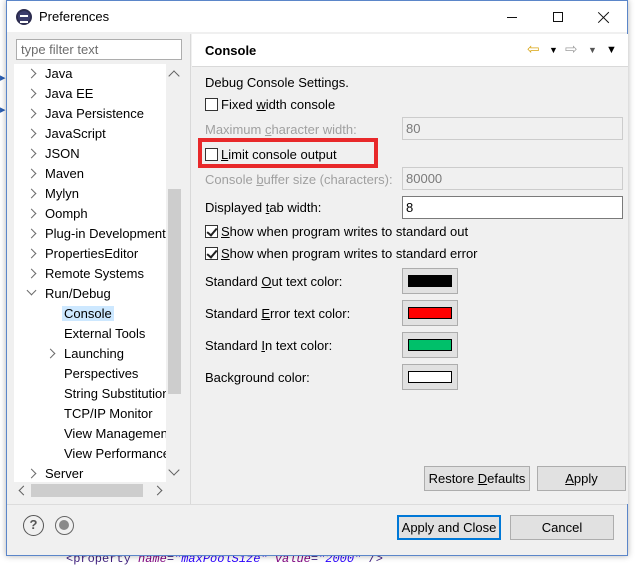 This screenshot has width=635, height=566. I want to click on tab-width-label: Displayed tab width:, so click(263, 207).